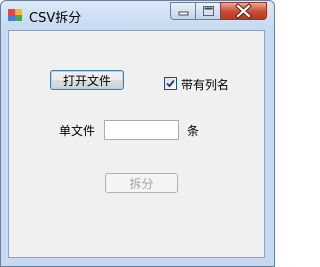  Describe the element at coordinates (193, 131) in the screenshot. I see `unit-label: 条` at that location.